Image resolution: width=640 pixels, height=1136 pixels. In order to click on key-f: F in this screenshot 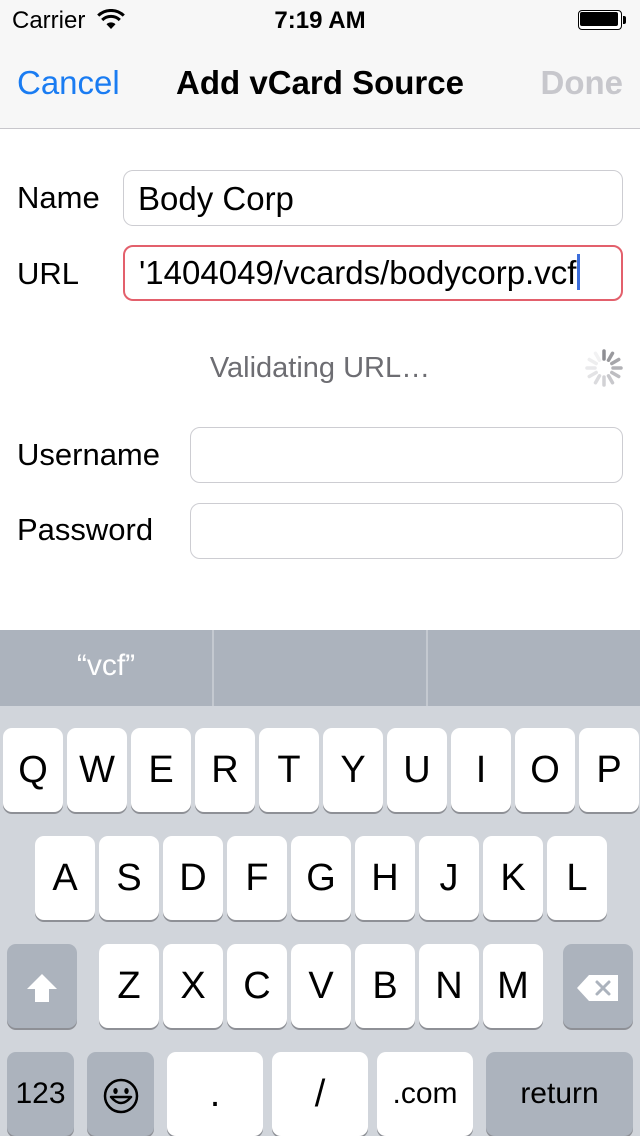, I will do `click(257, 878)`.